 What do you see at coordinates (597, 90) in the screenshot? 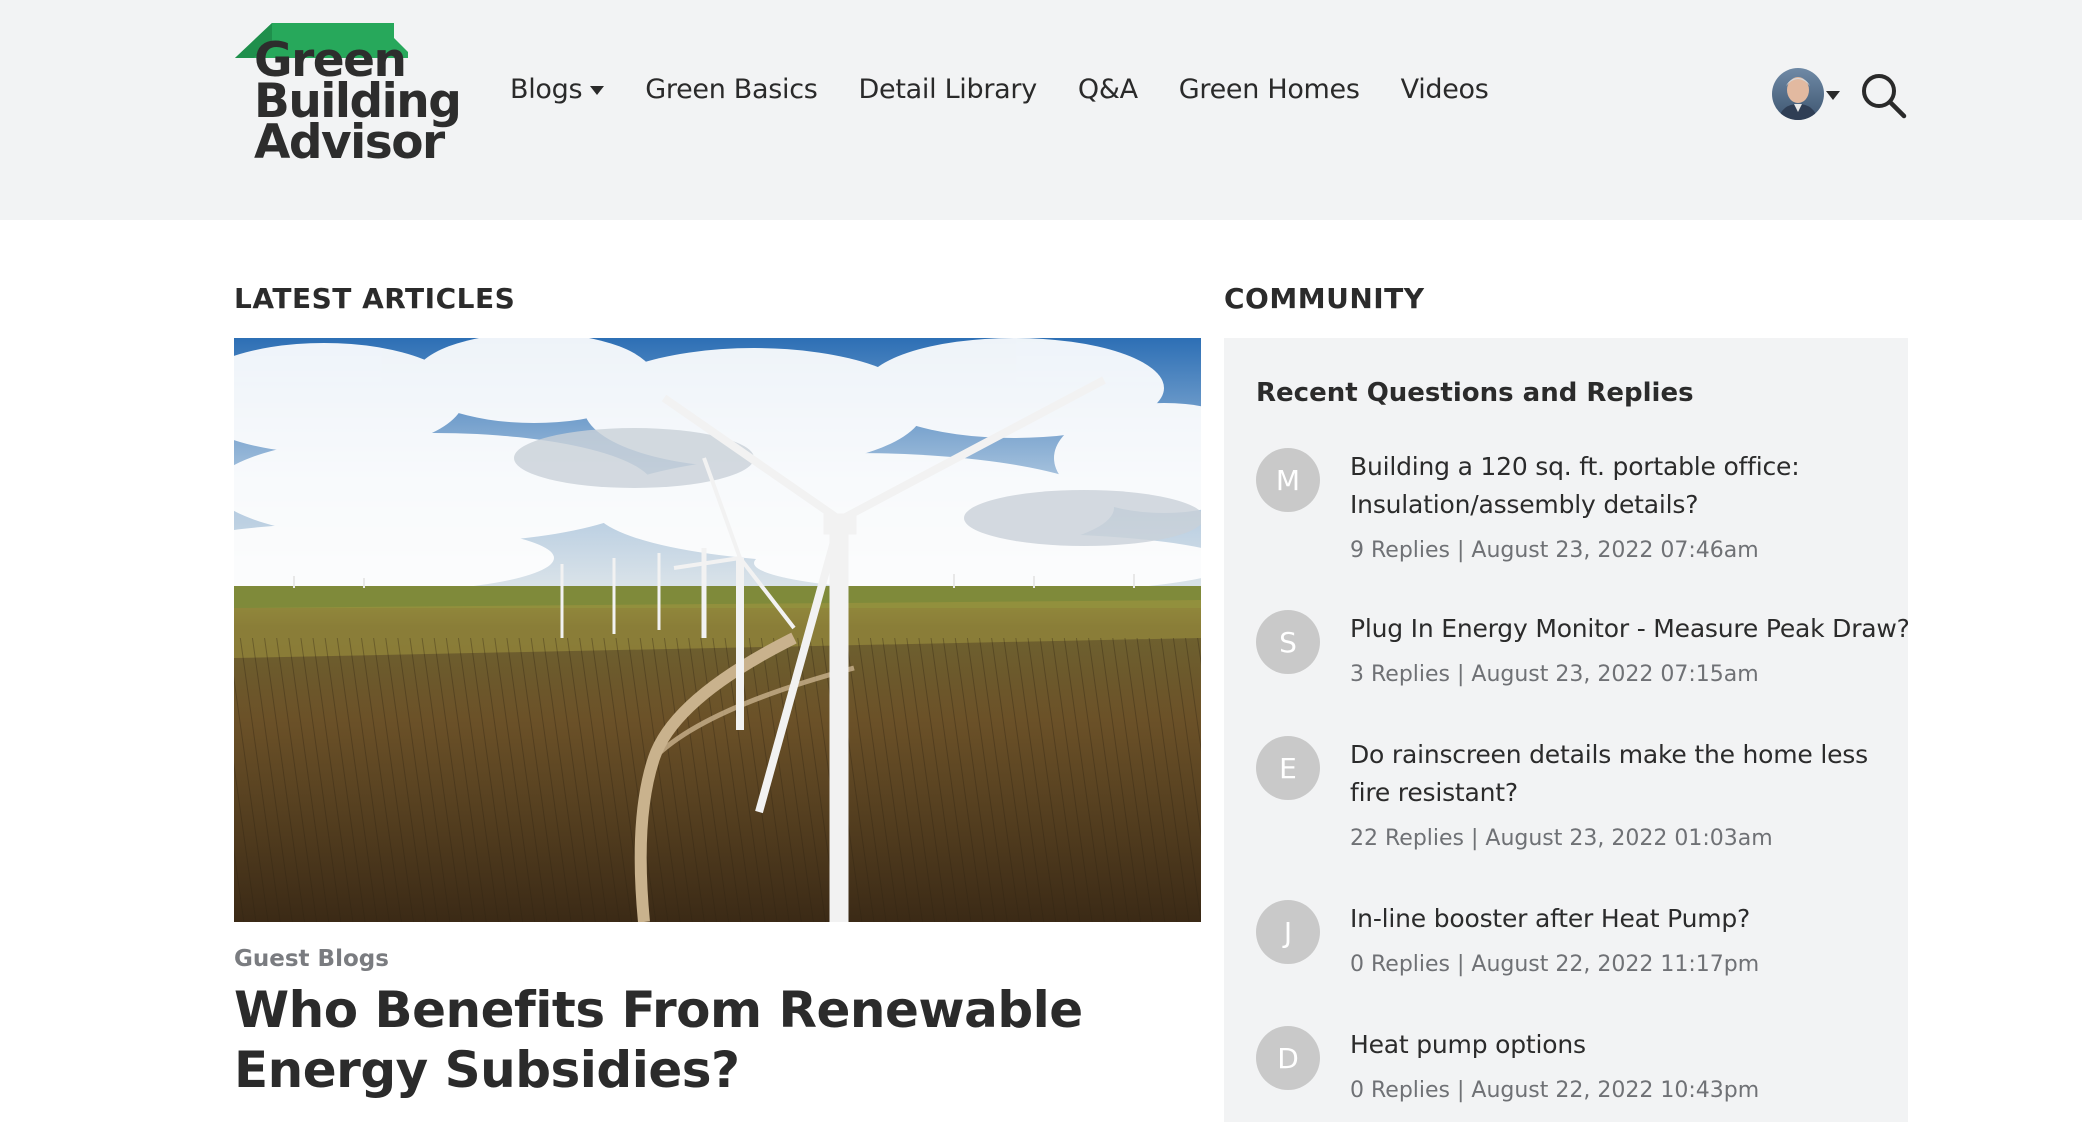
I see `chevron-down-icon` at bounding box center [597, 90].